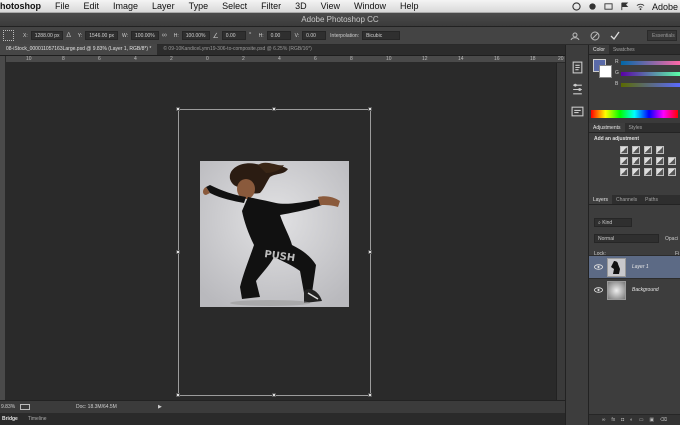 The width and height of the screenshot is (680, 425). What do you see at coordinates (592, 6) in the screenshot?
I see `sync-icon` at bounding box center [592, 6].